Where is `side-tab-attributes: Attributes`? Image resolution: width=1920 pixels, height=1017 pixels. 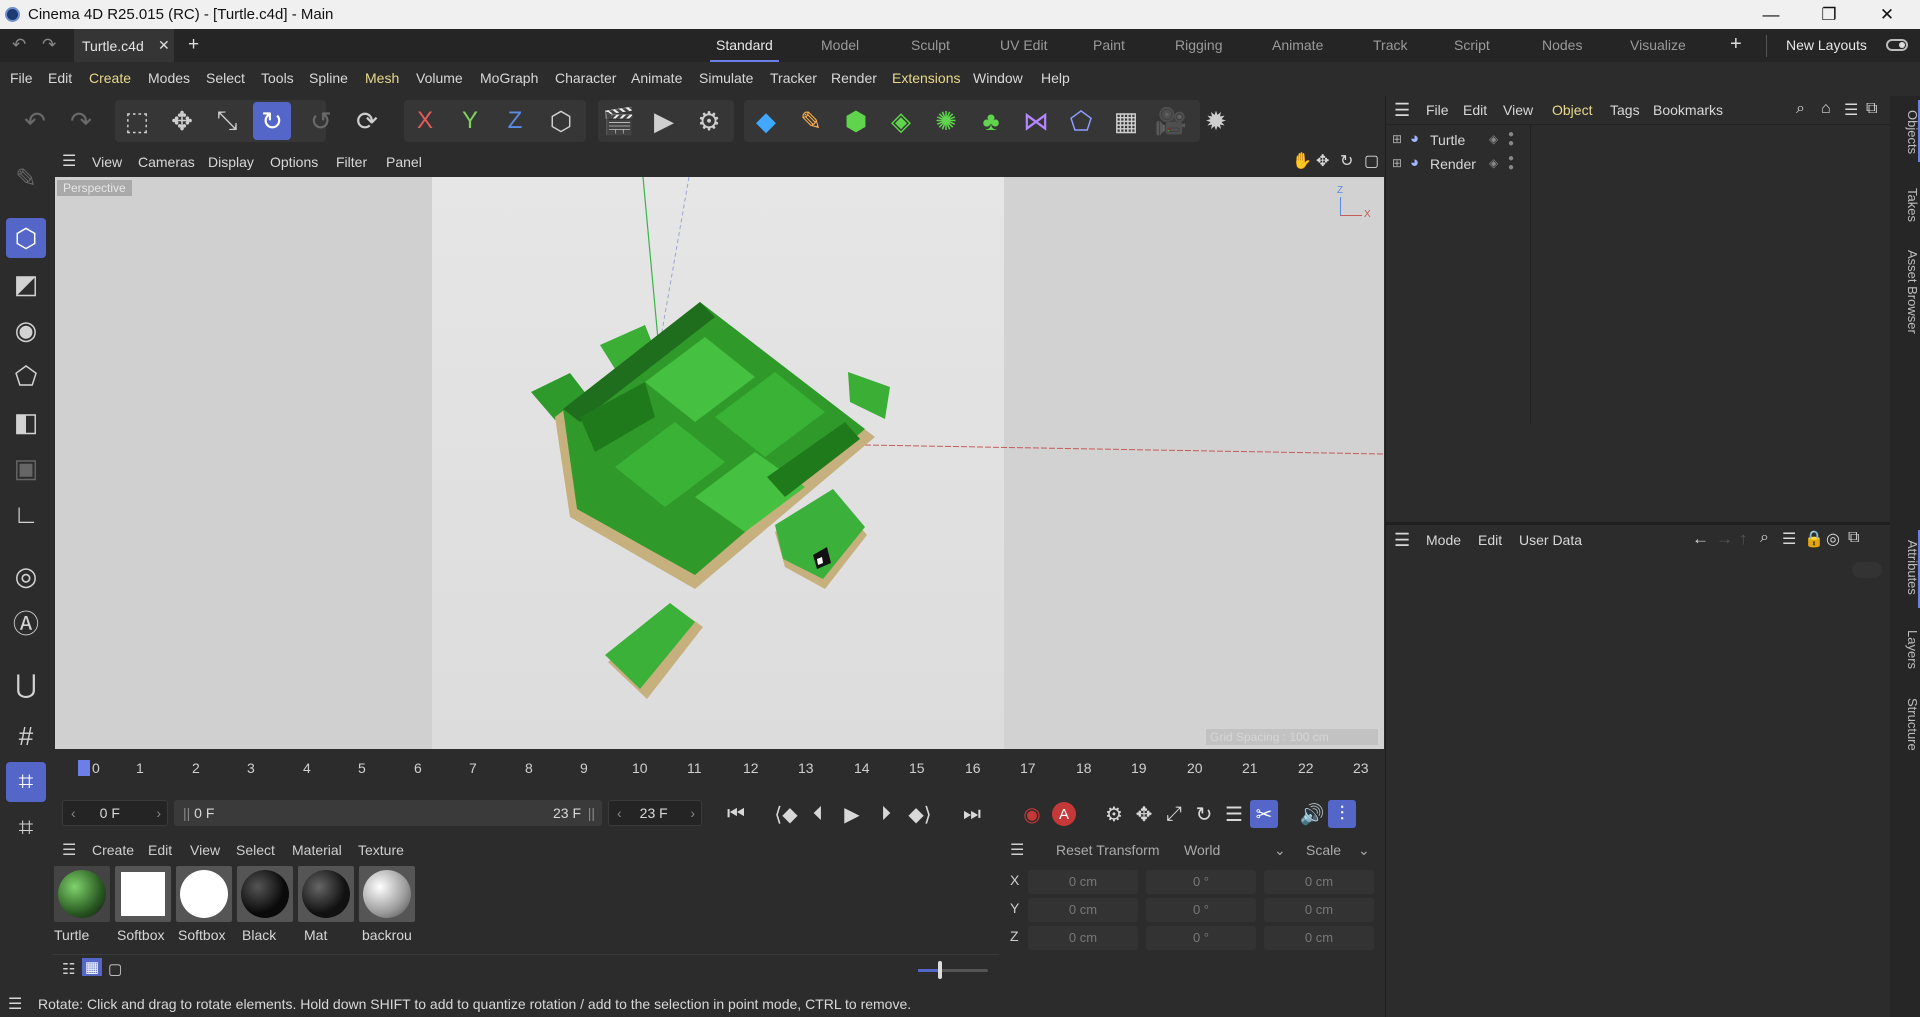
side-tab-attributes: Attributes is located at coordinates (1905, 567).